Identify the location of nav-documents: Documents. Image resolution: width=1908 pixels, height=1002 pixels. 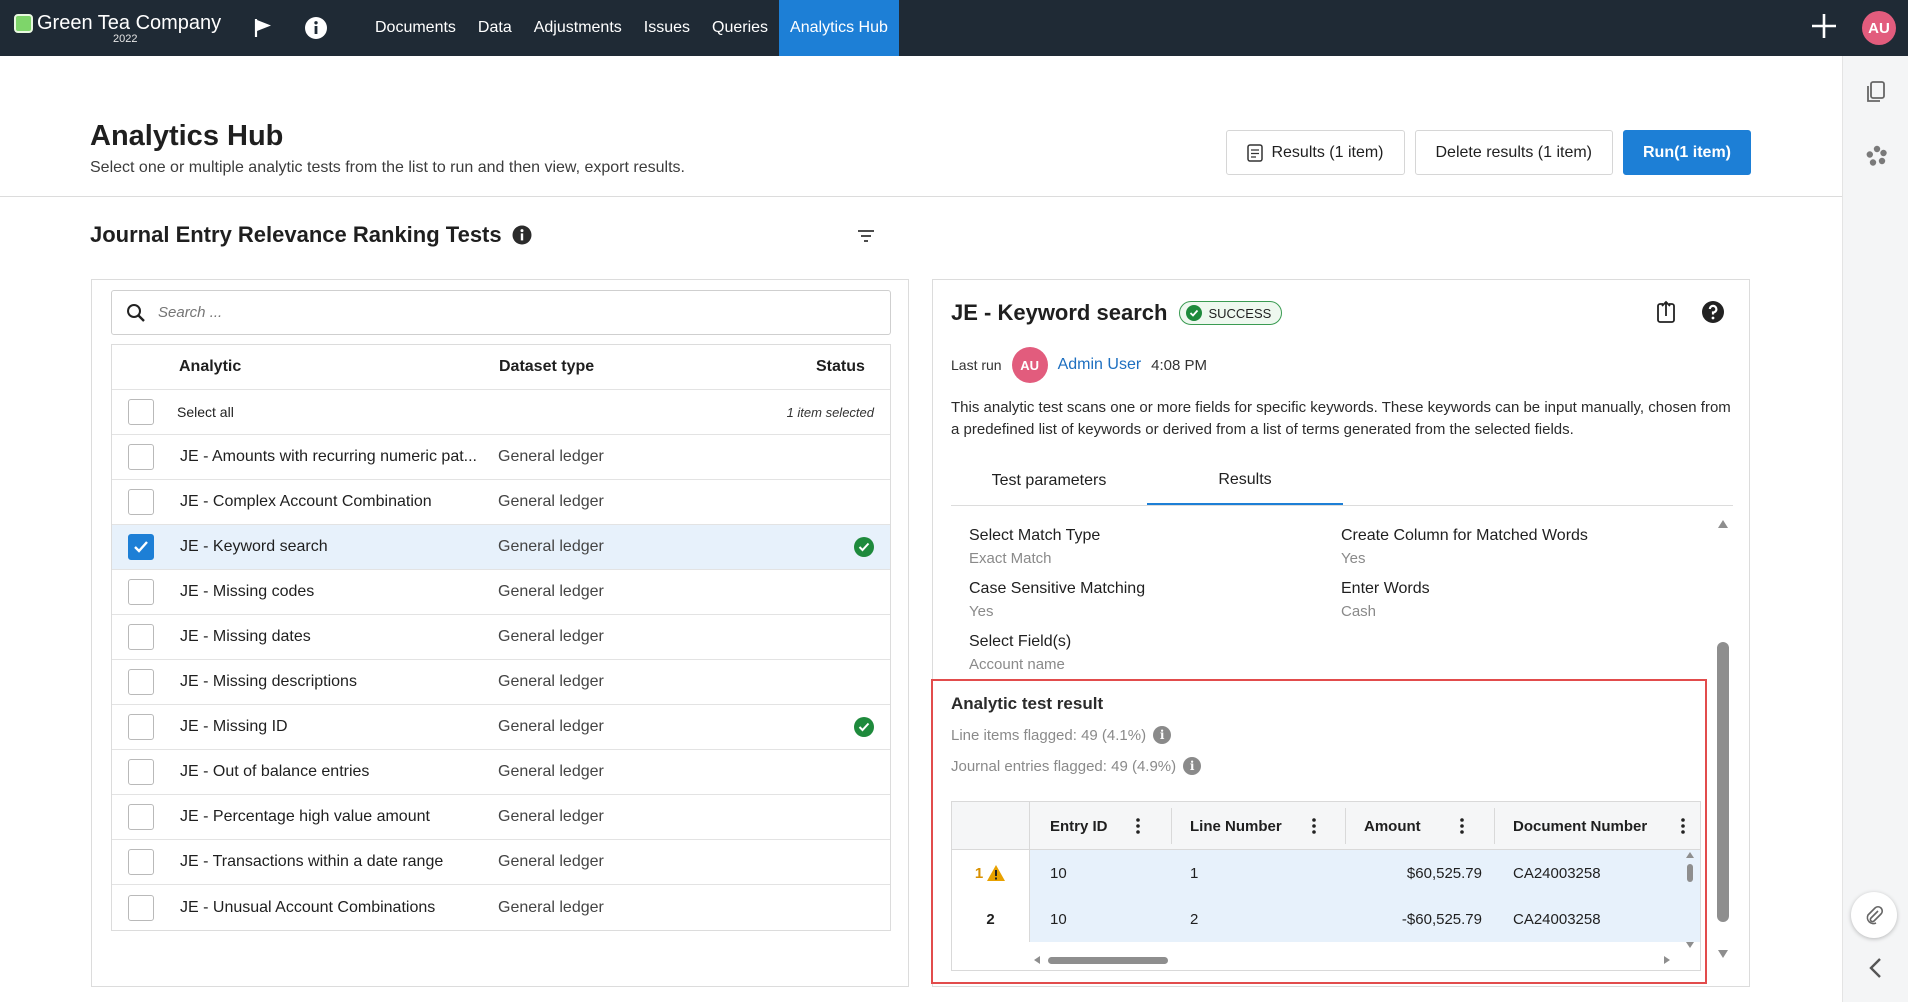
(415, 28).